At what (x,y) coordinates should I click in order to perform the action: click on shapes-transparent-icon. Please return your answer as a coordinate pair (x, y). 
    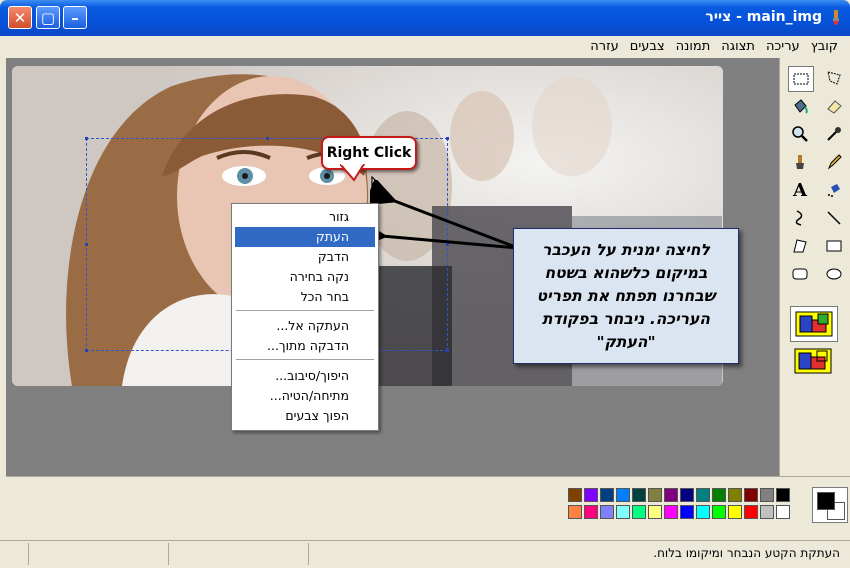
    Looking at the image, I should click on (813, 361).